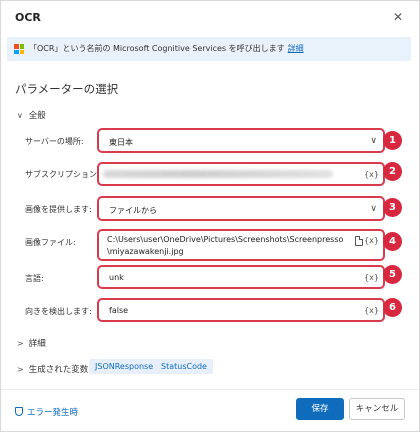  What do you see at coordinates (377, 409) in the screenshot?
I see `cancel-button: キャンセル` at bounding box center [377, 409].